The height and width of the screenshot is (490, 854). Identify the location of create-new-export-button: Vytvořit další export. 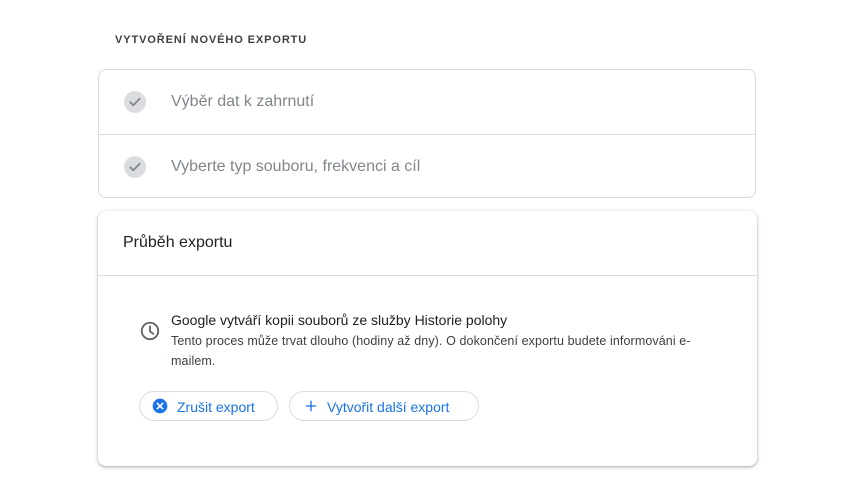
(384, 406).